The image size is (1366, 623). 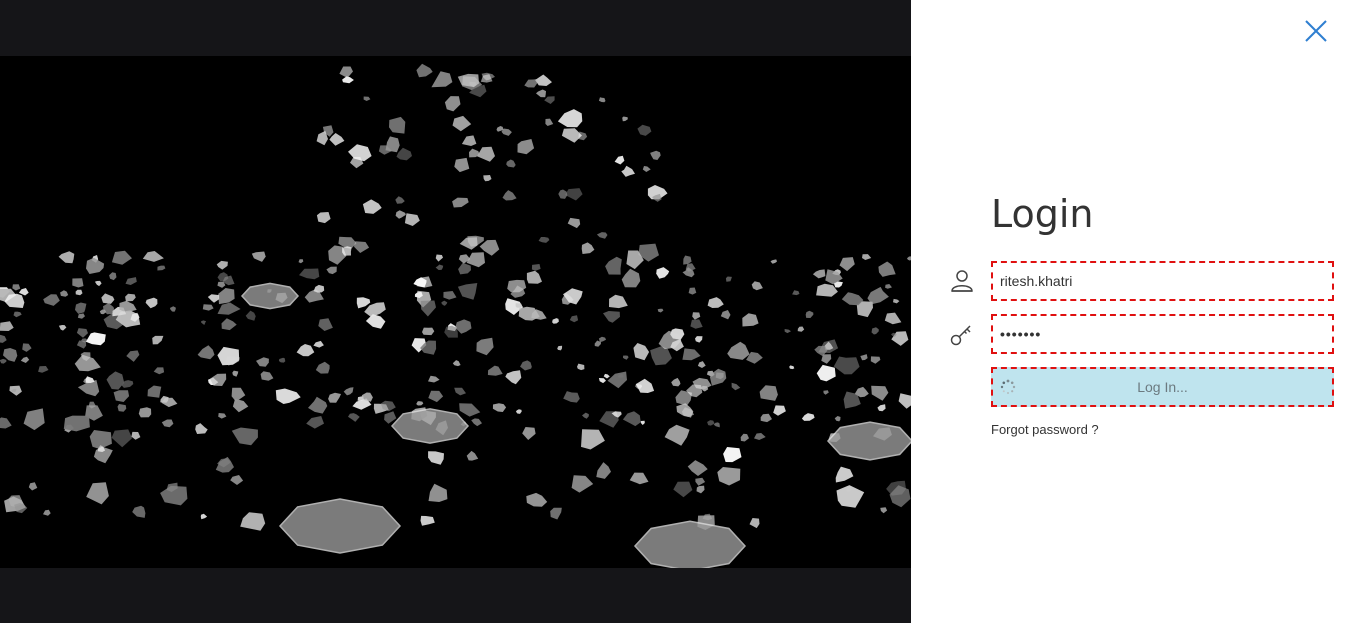 What do you see at coordinates (962, 281) in the screenshot?
I see `user-icon` at bounding box center [962, 281].